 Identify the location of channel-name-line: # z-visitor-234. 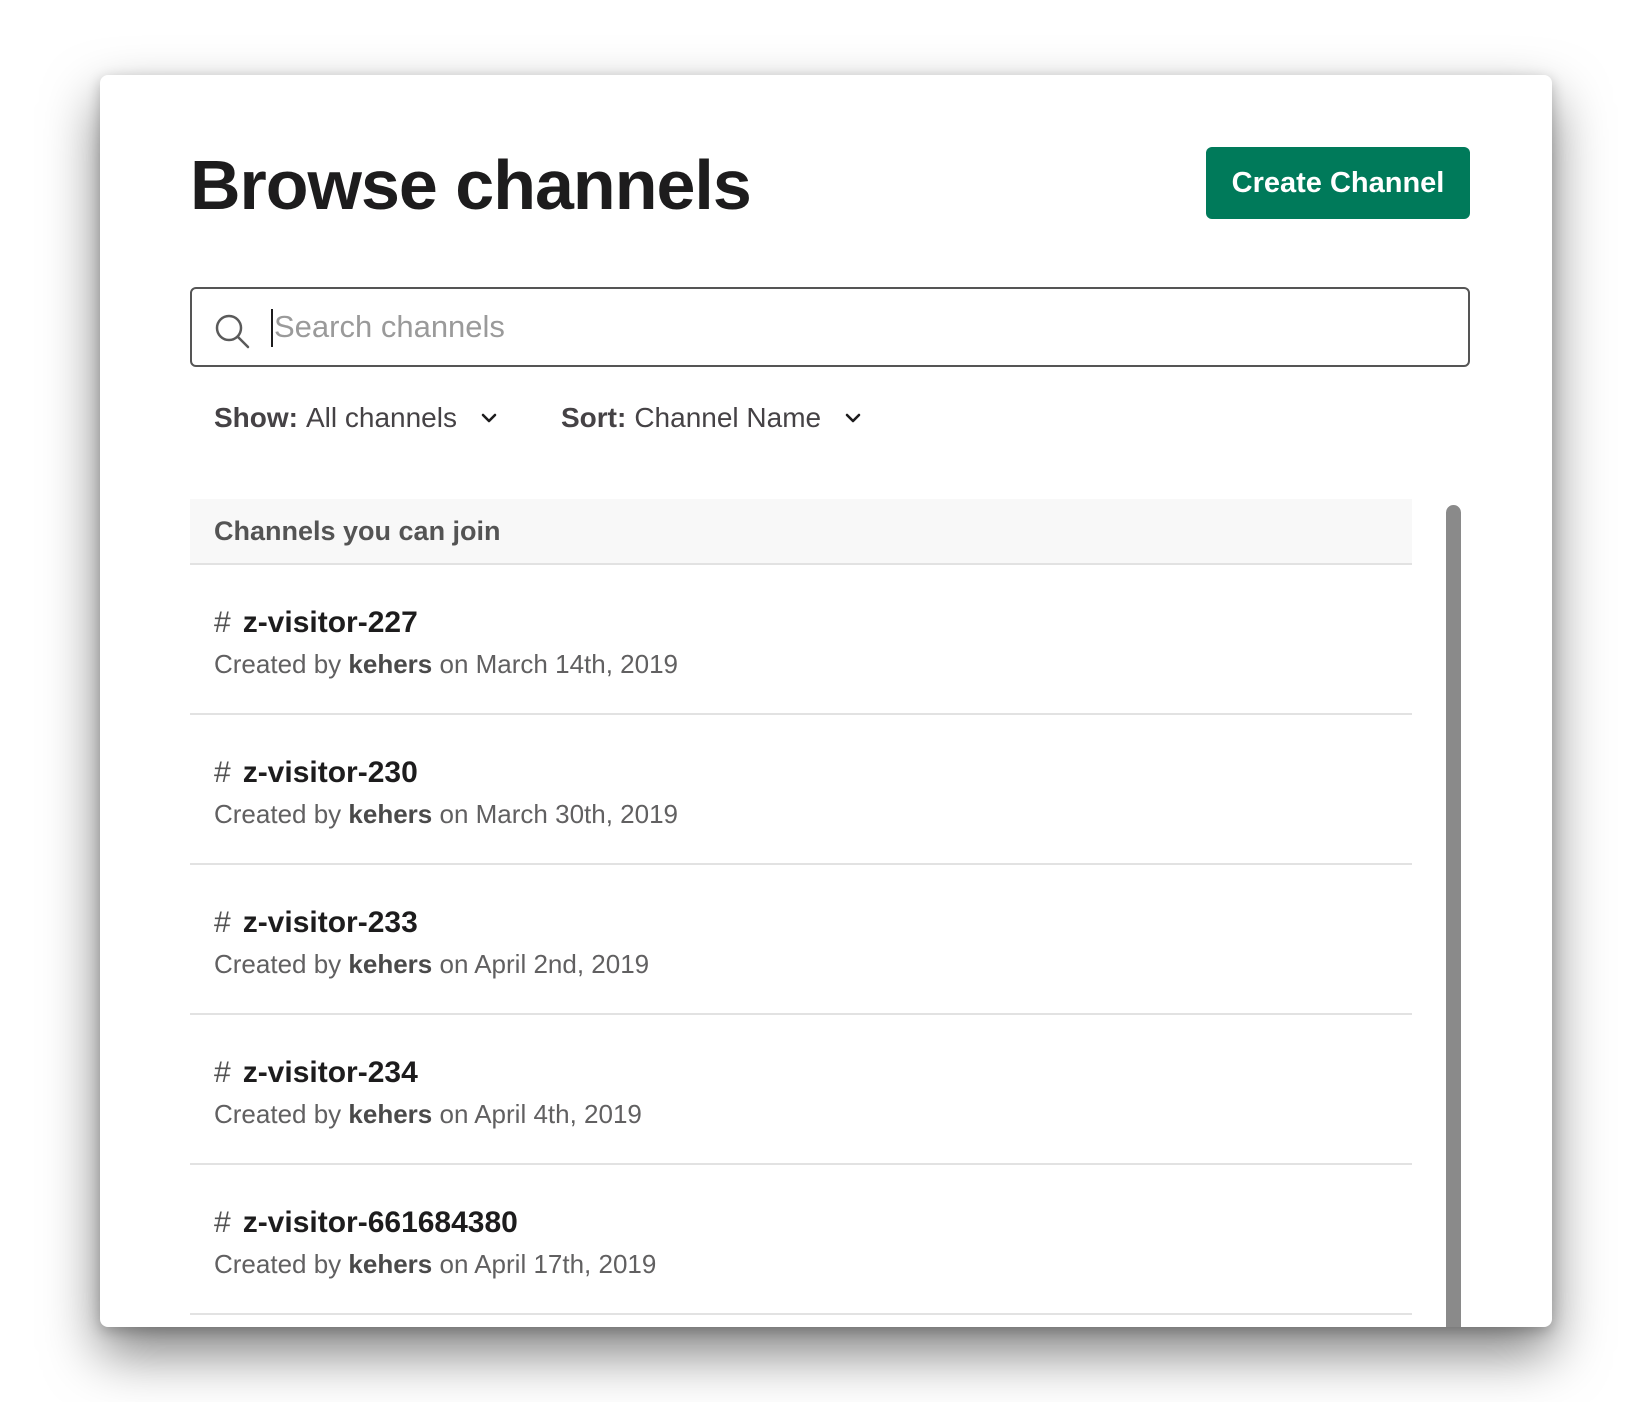
(813, 1073).